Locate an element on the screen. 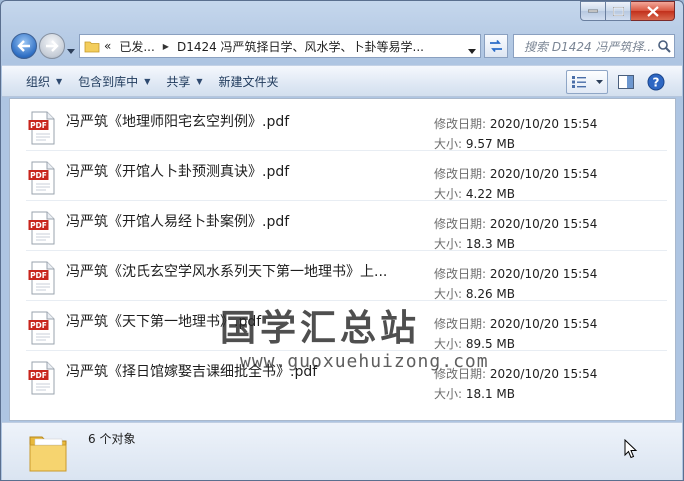 The width and height of the screenshot is (684, 481). item-count: 6 个对象 is located at coordinates (112, 439).